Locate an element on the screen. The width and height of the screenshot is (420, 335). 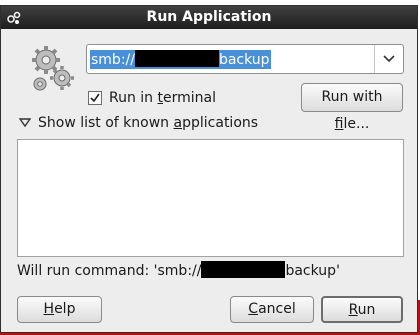
command-suffix: backup is located at coordinates (244, 60).